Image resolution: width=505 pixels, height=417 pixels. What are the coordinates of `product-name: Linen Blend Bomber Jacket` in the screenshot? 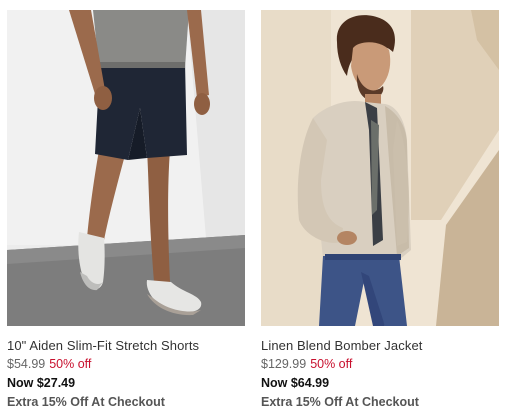 It's located at (380, 346).